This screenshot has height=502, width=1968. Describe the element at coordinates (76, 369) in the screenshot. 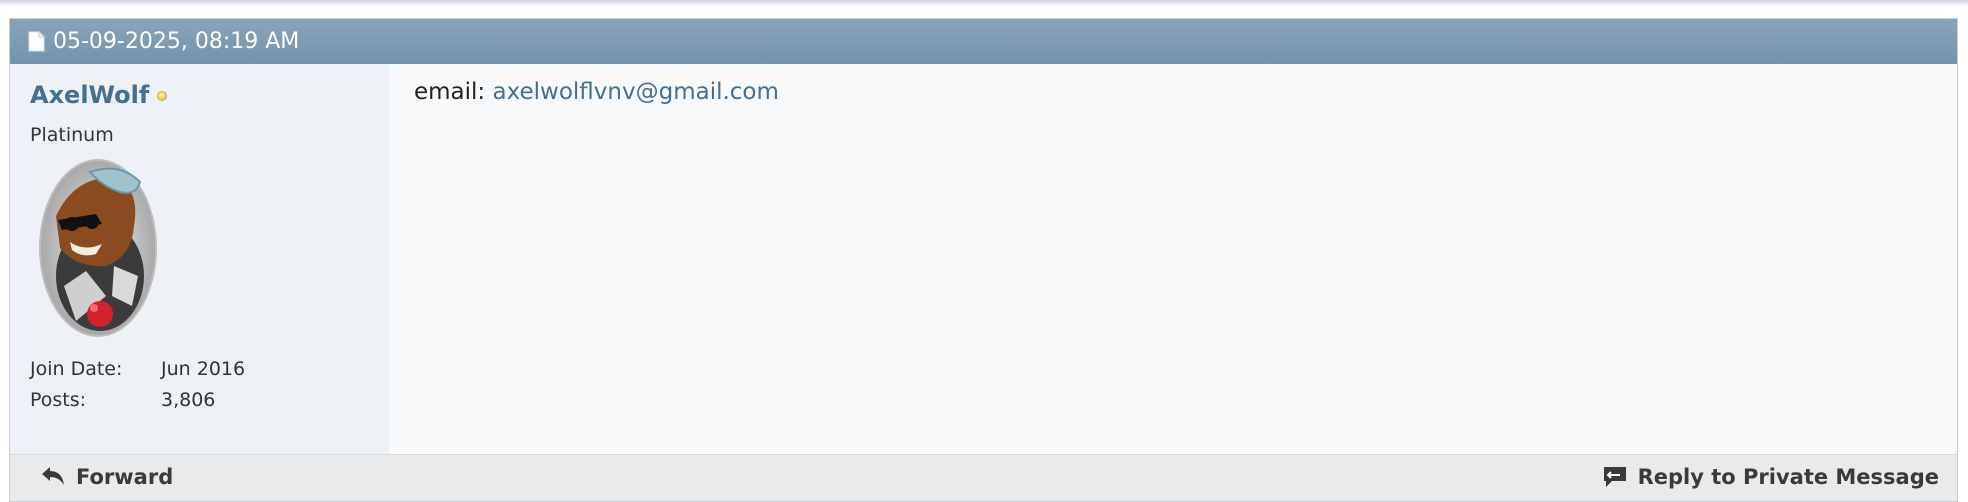

I see `stat-label: Join Date:` at that location.